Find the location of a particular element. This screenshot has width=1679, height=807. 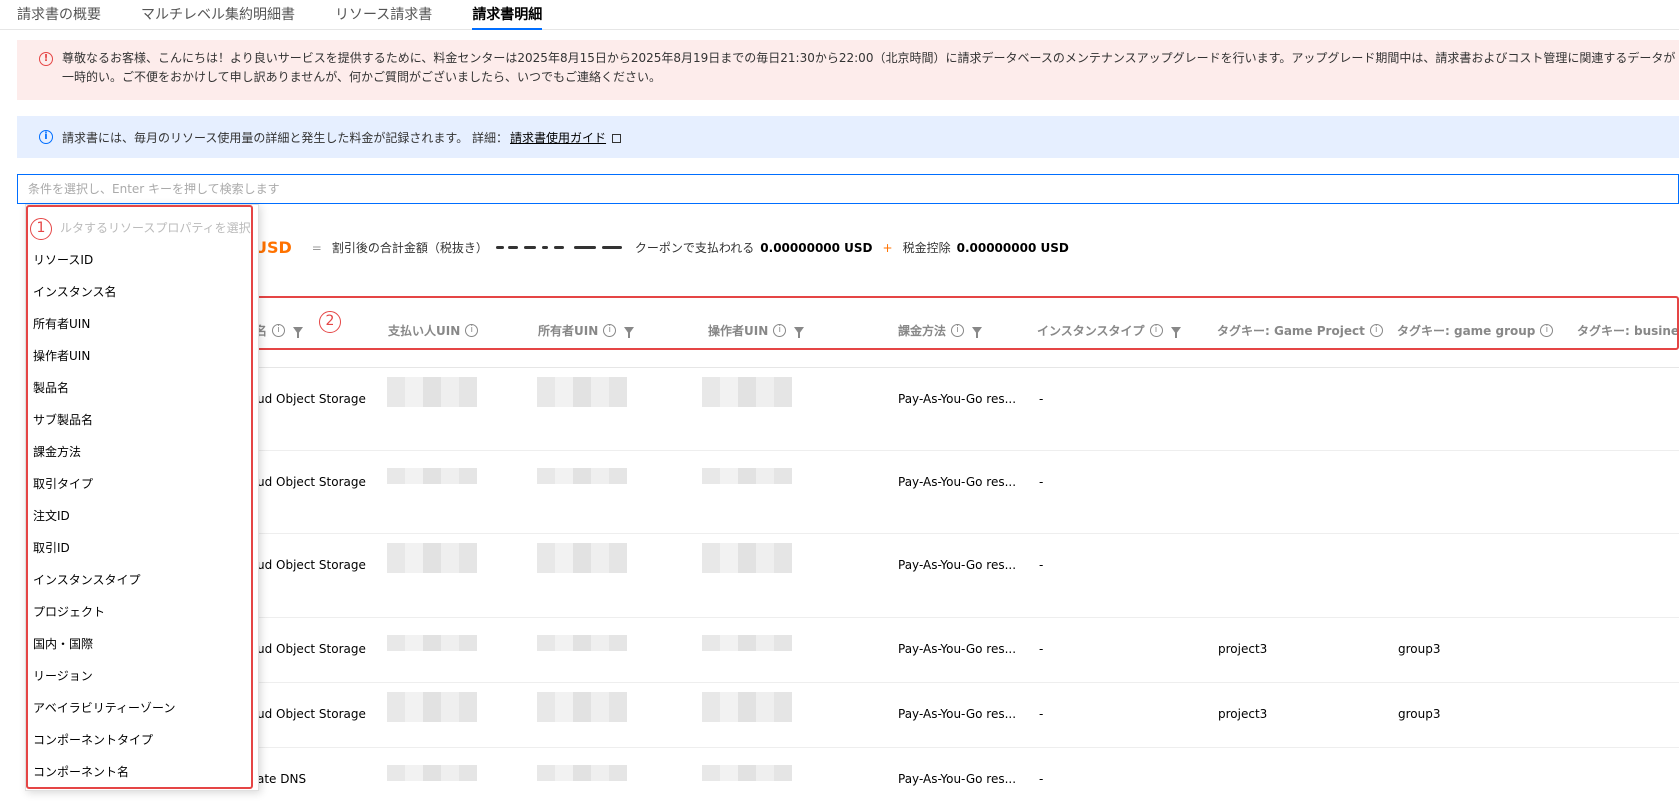

tax-deduction-value: 0.00000000 USD is located at coordinates (1012, 247).